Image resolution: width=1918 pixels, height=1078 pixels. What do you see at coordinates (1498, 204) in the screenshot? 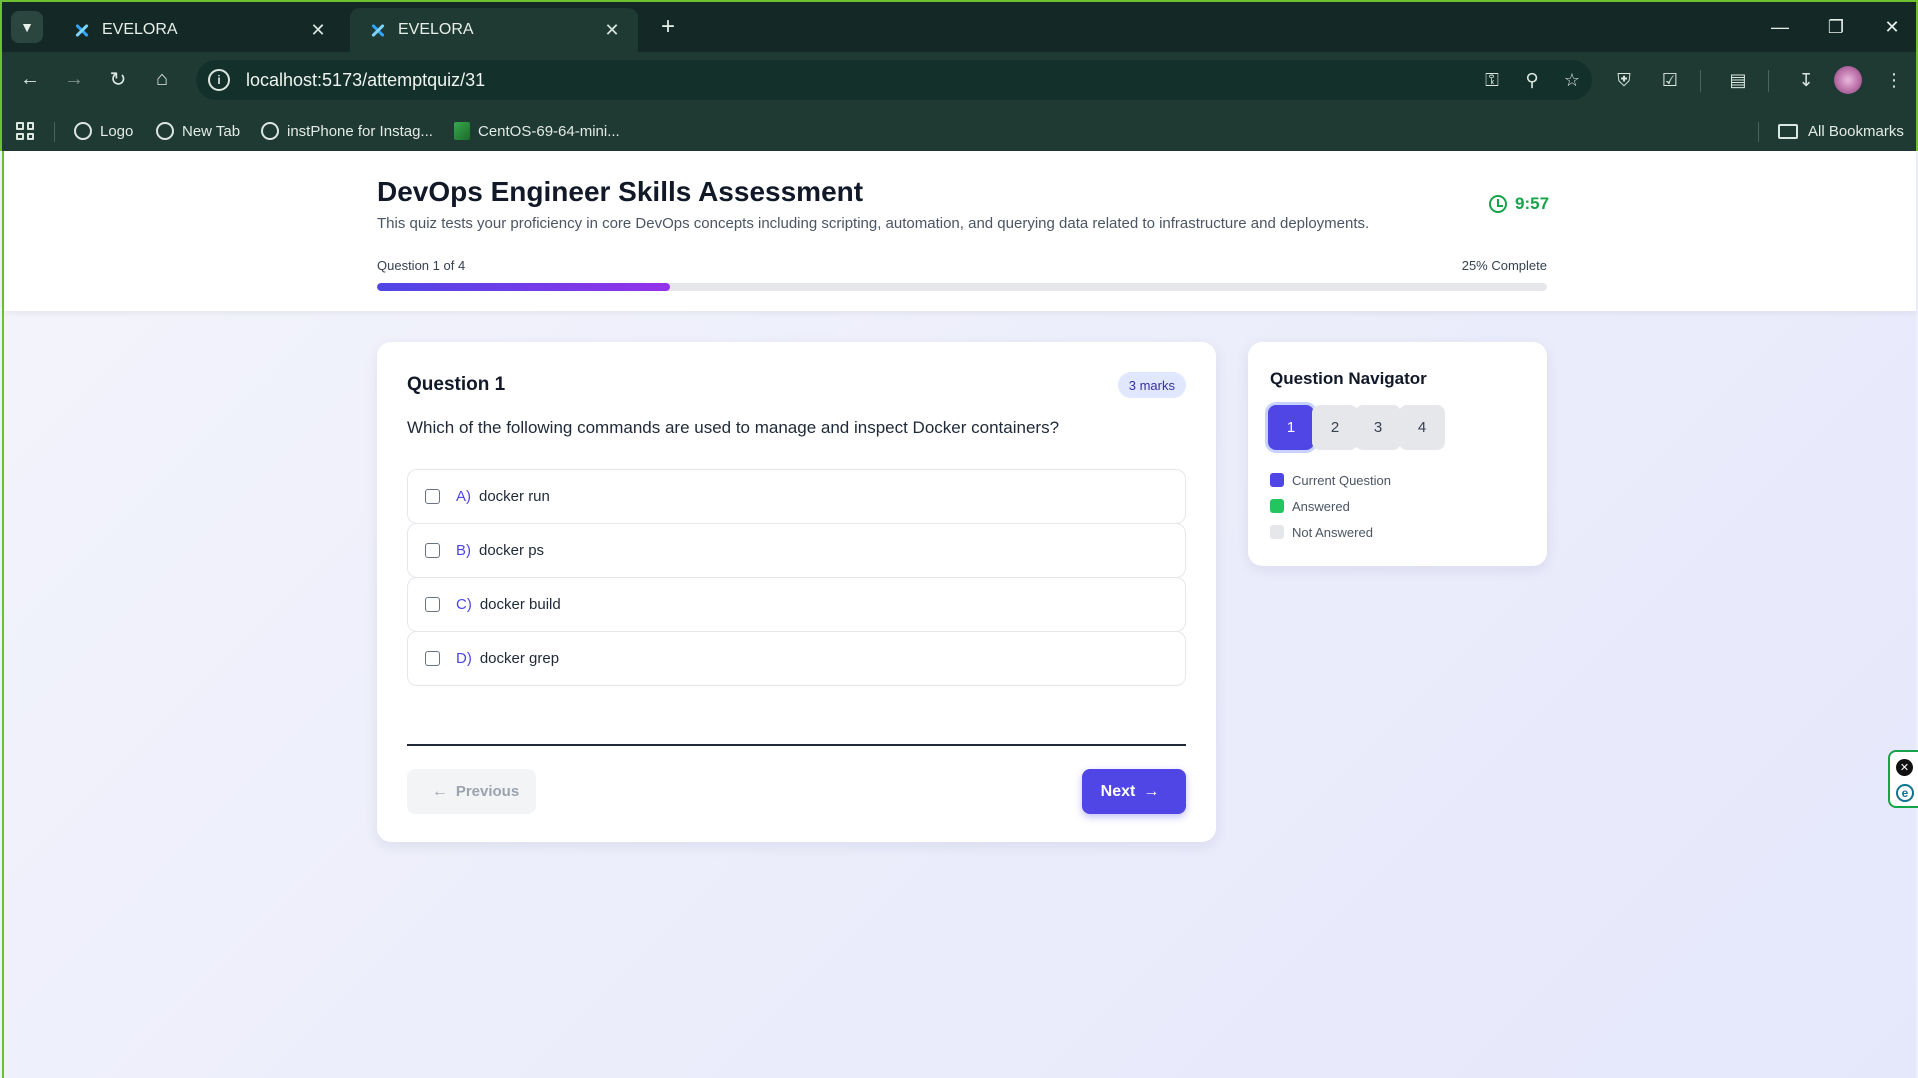
I see `clock-icon` at bounding box center [1498, 204].